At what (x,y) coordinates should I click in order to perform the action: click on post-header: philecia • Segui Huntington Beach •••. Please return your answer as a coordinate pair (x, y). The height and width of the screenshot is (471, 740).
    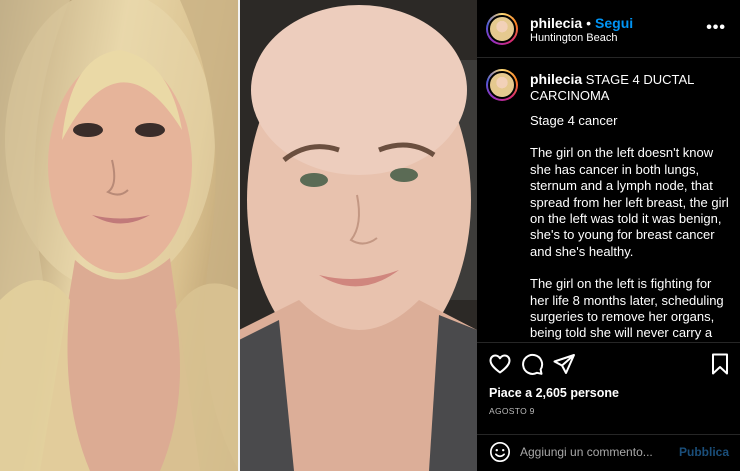
    Looking at the image, I should click on (608, 29).